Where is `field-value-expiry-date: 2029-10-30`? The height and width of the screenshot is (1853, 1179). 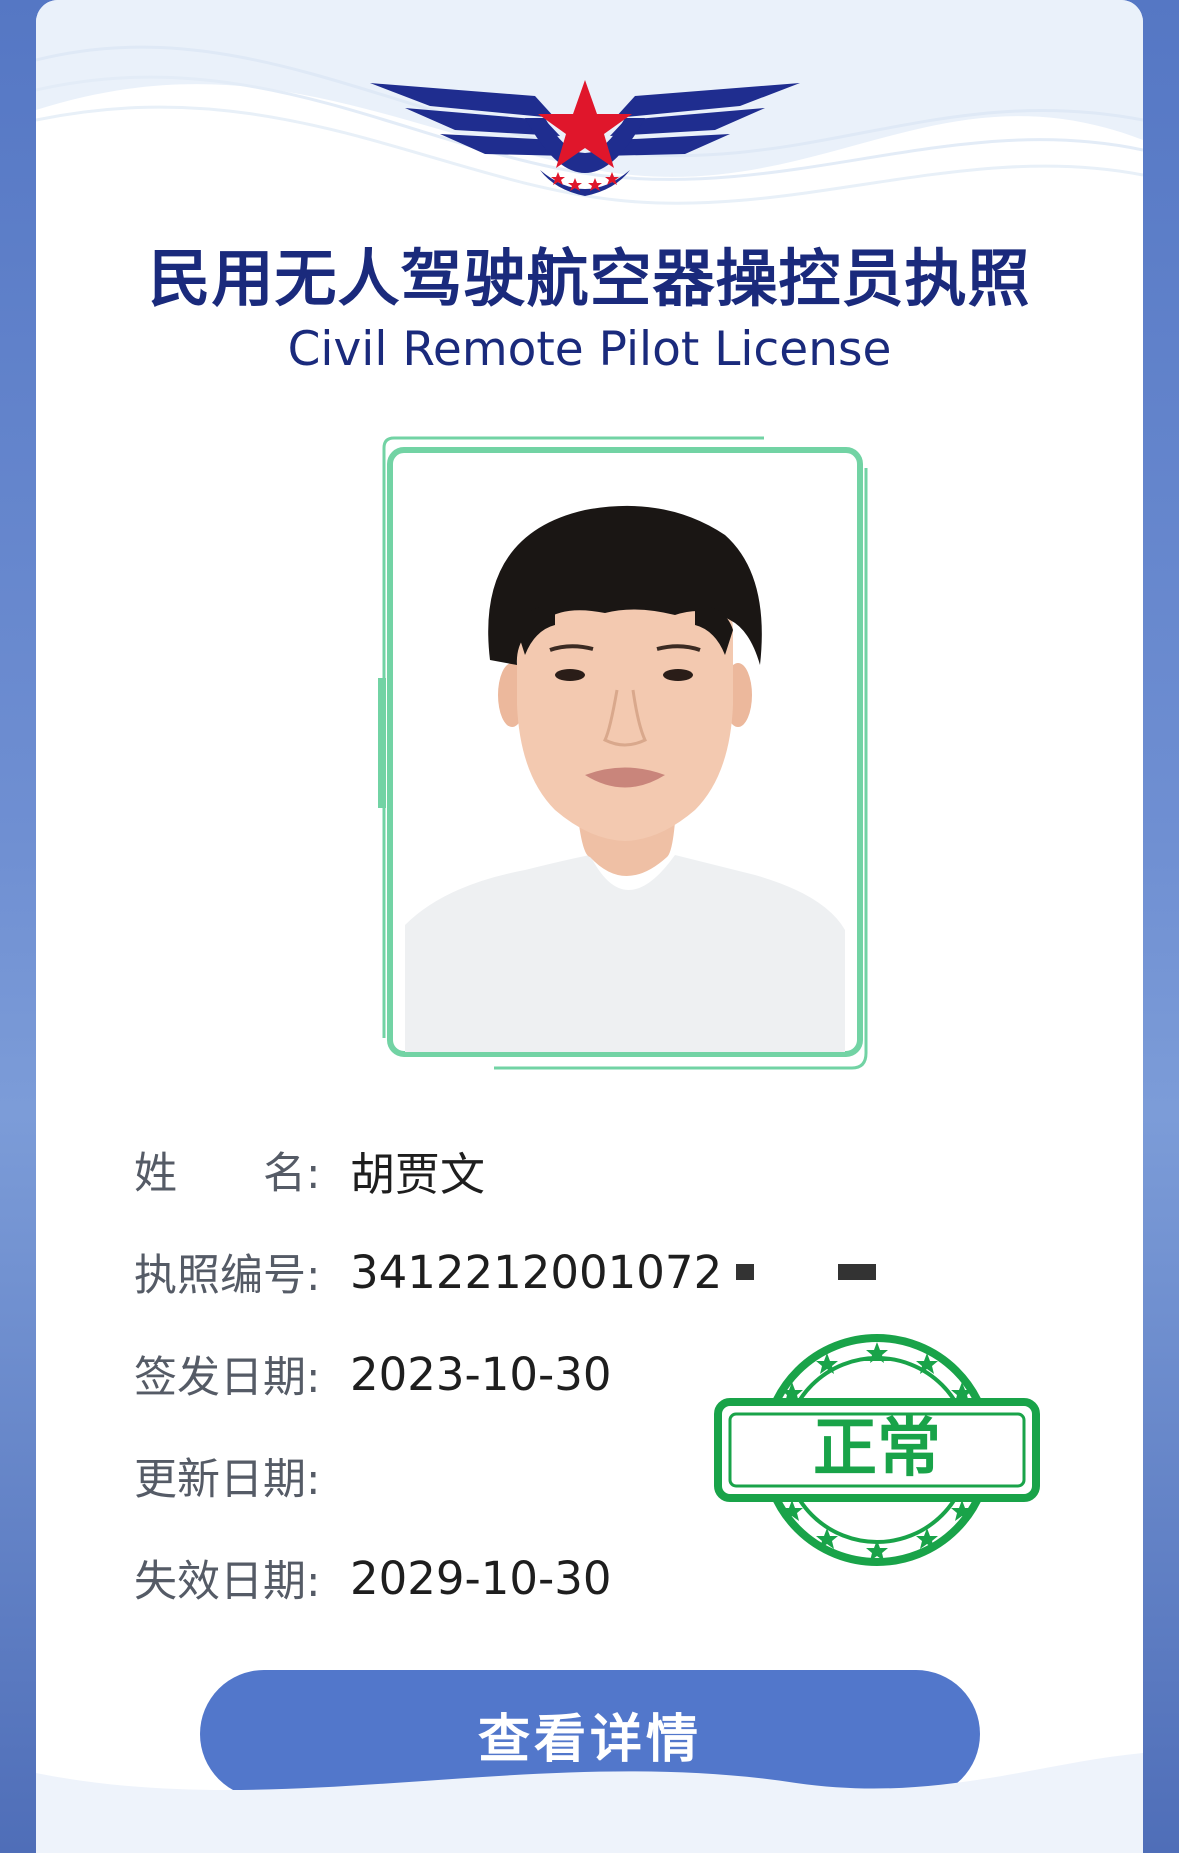 field-value-expiry-date: 2029-10-30 is located at coordinates (481, 1578).